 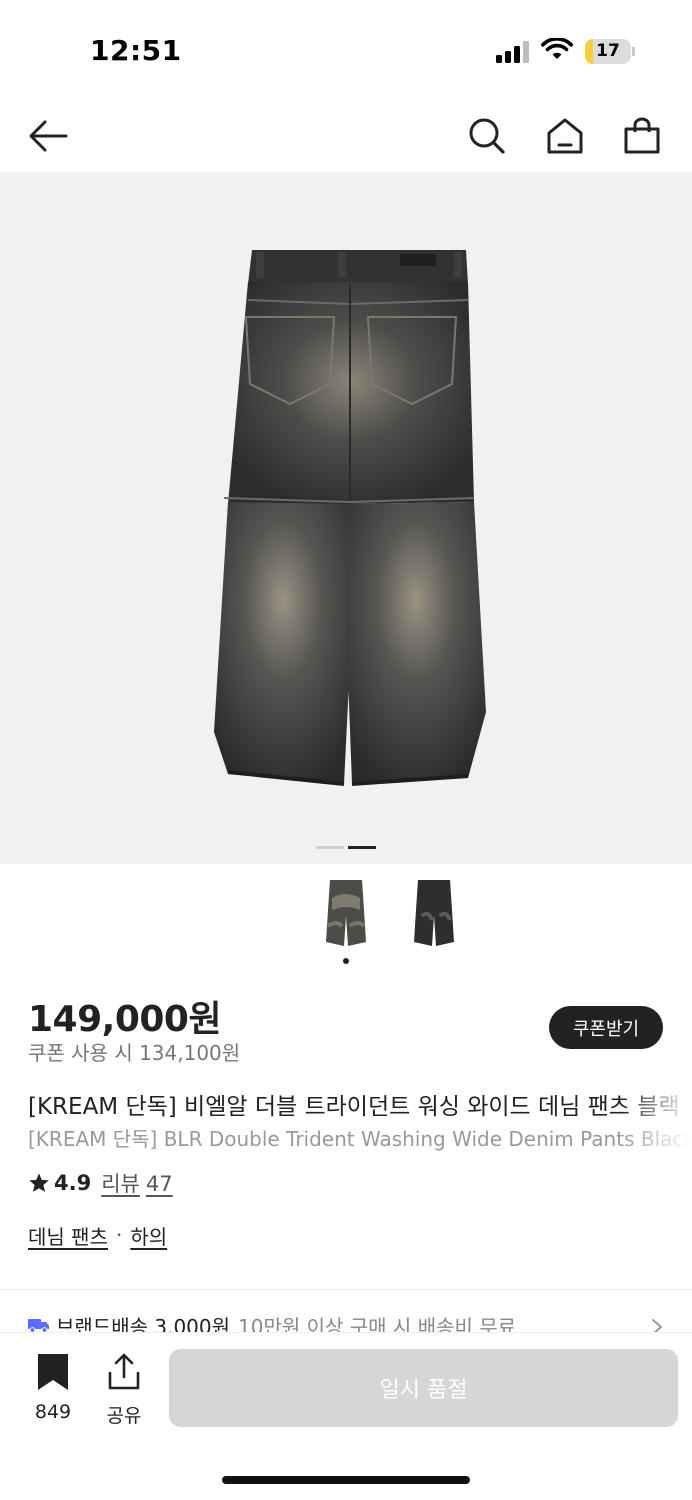 I want to click on review-count: 47, so click(x=159, y=1184).